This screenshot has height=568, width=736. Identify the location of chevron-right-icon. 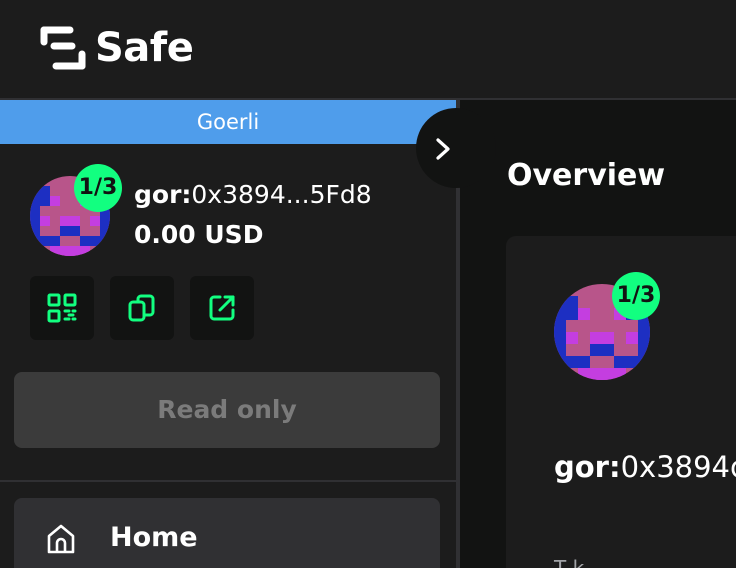
(443, 149).